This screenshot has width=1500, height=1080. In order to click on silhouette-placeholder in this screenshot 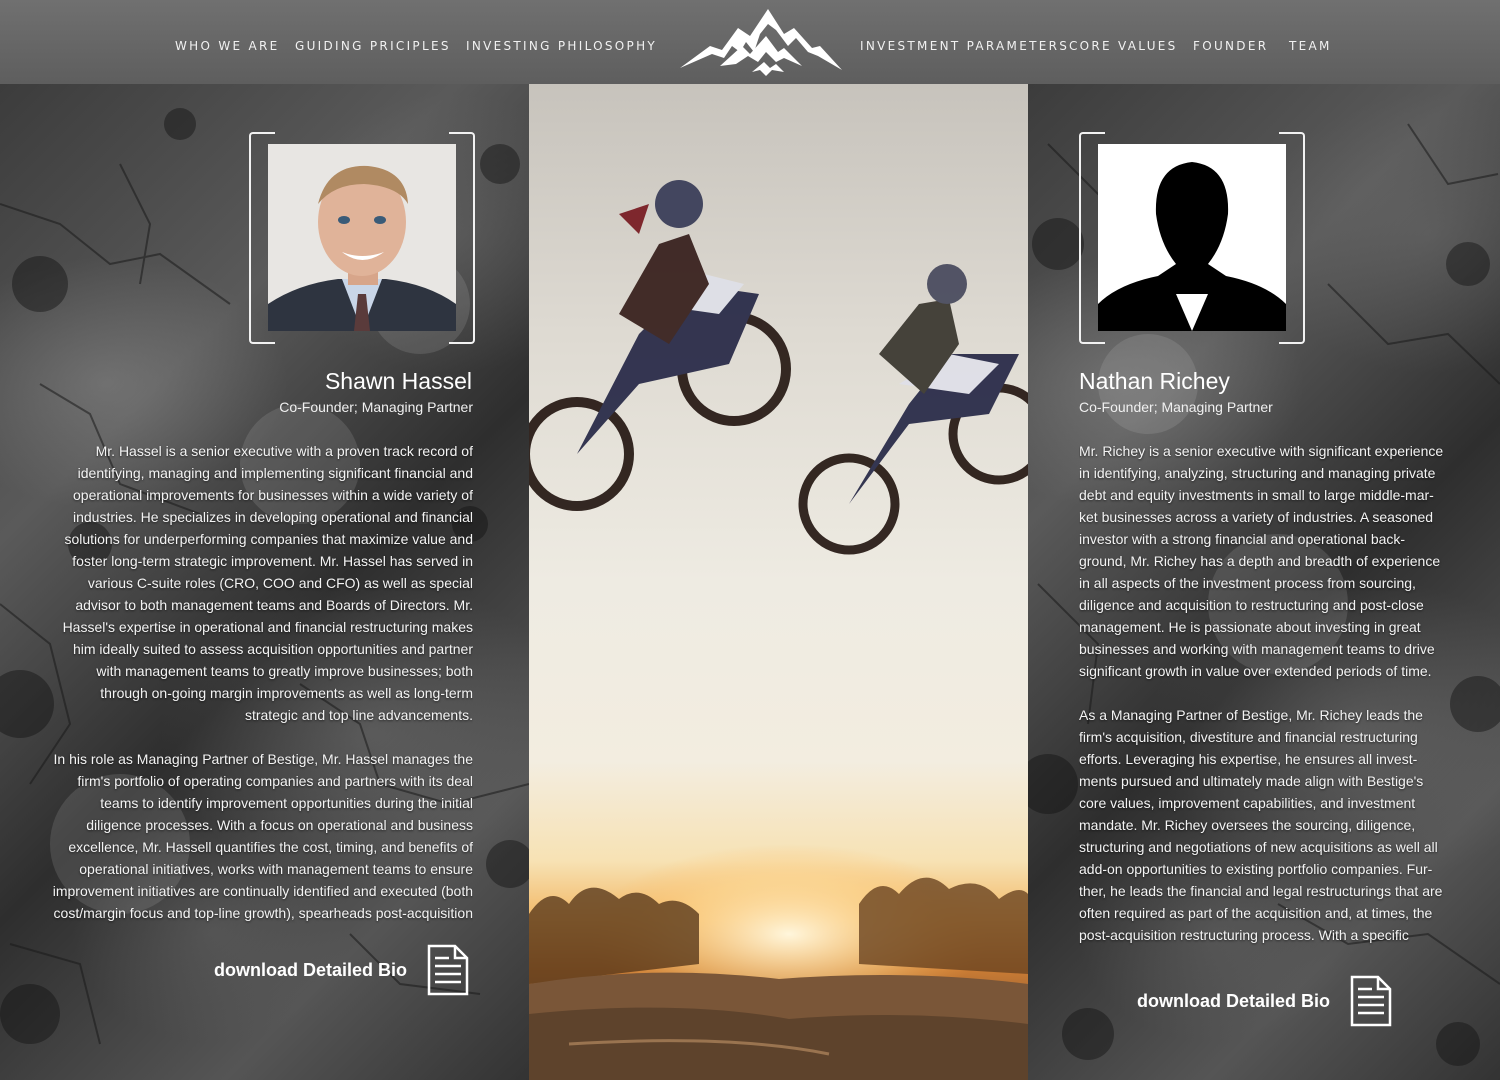, I will do `click(1192, 237)`.